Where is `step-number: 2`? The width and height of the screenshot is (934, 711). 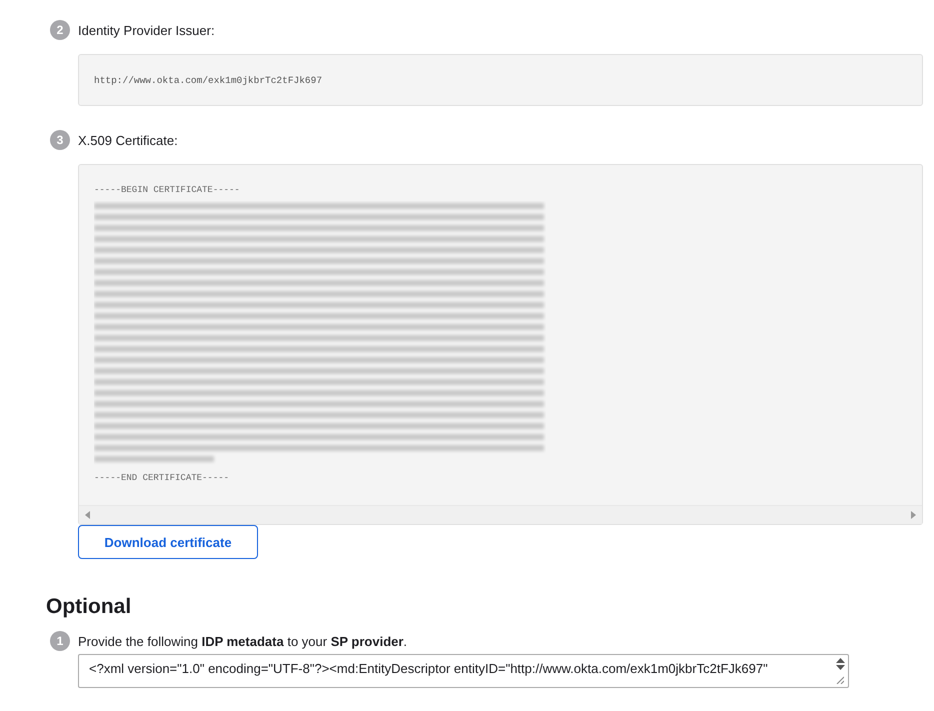
step-number: 2 is located at coordinates (60, 30).